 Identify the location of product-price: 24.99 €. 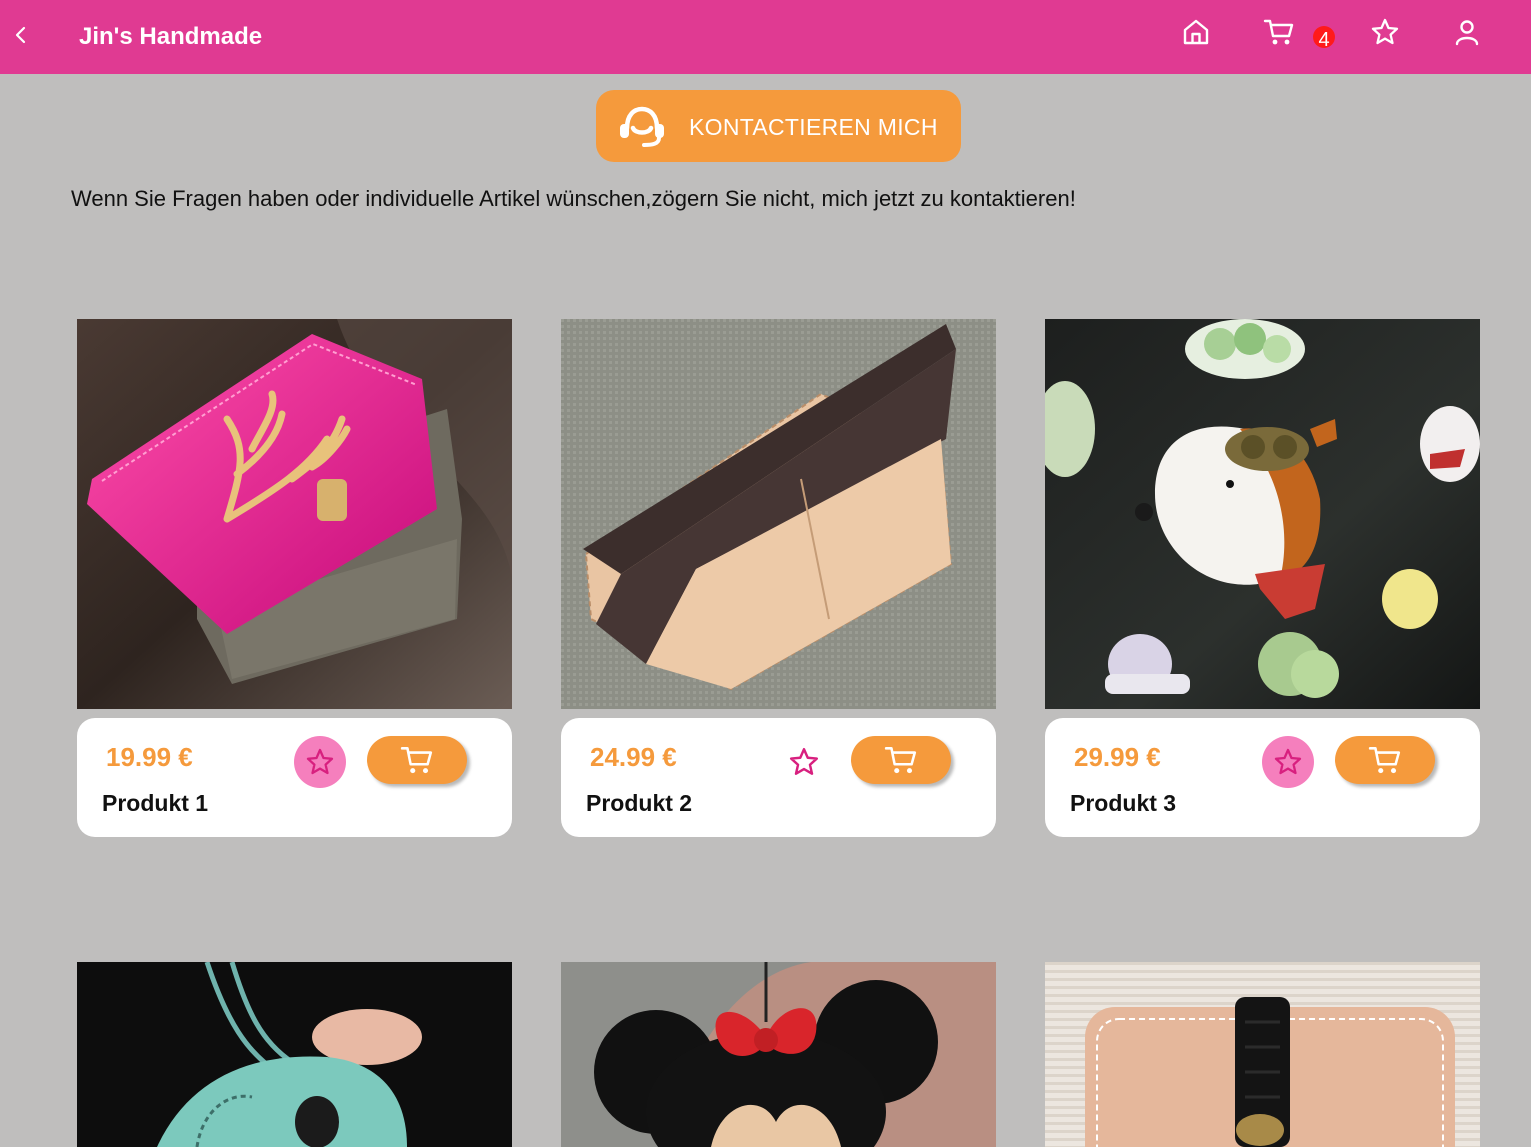
(633, 757).